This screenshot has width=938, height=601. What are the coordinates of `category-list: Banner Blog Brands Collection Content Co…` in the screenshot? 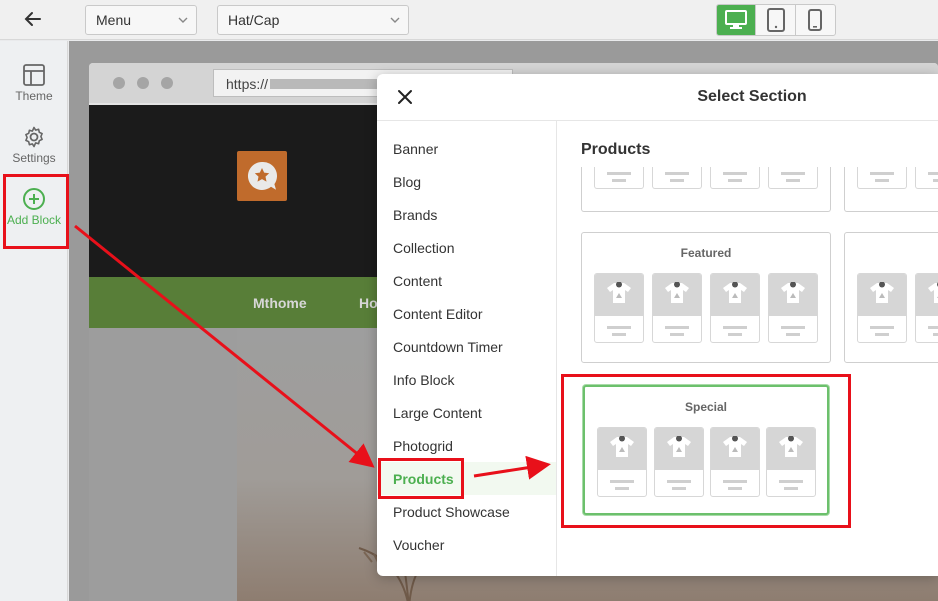 It's located at (467, 348).